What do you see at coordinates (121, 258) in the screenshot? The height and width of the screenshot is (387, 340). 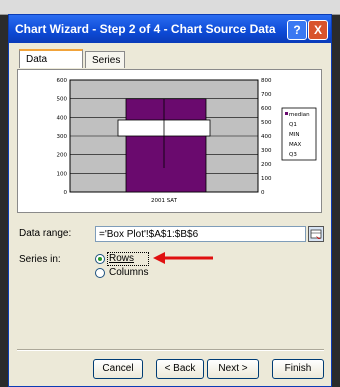 I see `rows-option-label: Rows` at bounding box center [121, 258].